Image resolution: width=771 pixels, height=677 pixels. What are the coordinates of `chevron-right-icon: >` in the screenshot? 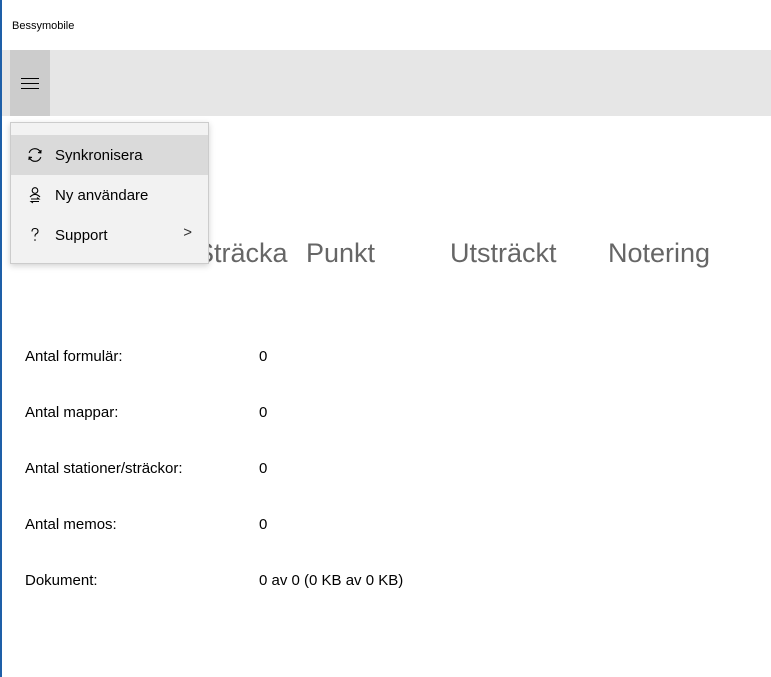 It's located at (187, 232).